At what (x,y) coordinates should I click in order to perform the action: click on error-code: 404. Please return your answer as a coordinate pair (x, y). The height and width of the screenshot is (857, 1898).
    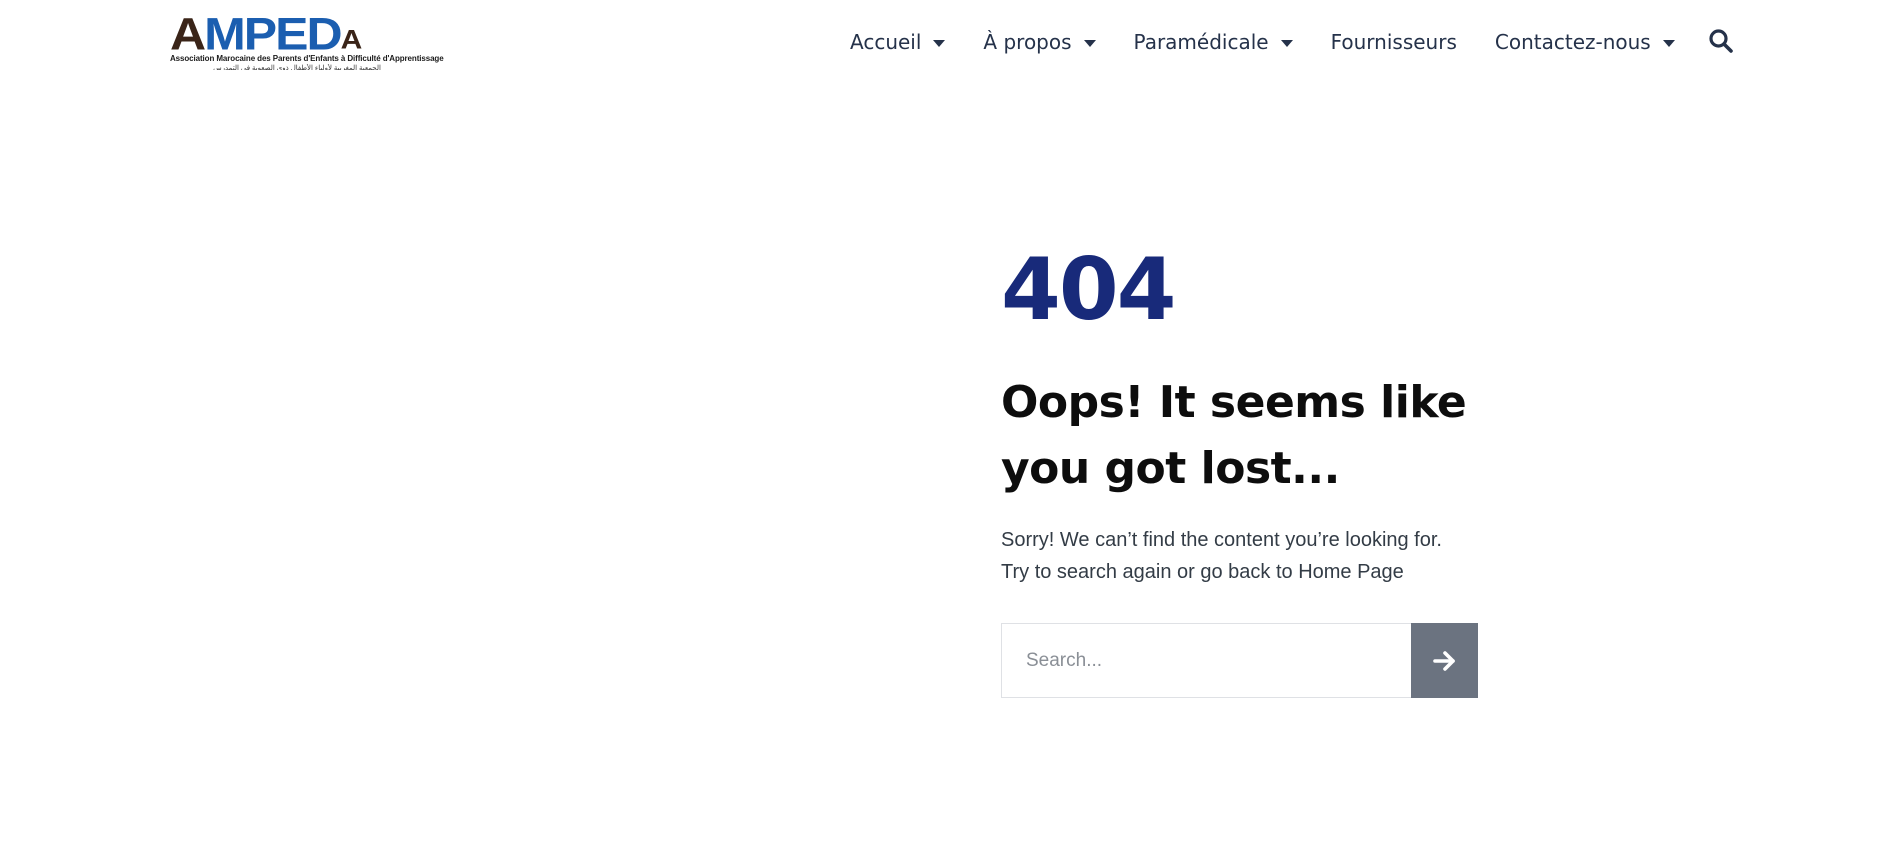
    Looking at the image, I should click on (1089, 290).